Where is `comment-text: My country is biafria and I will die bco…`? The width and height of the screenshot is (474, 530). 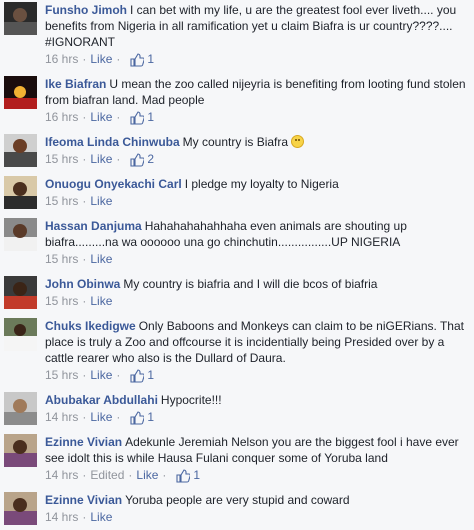
comment-text: My country is biafria and I will die bco… is located at coordinates (250, 284).